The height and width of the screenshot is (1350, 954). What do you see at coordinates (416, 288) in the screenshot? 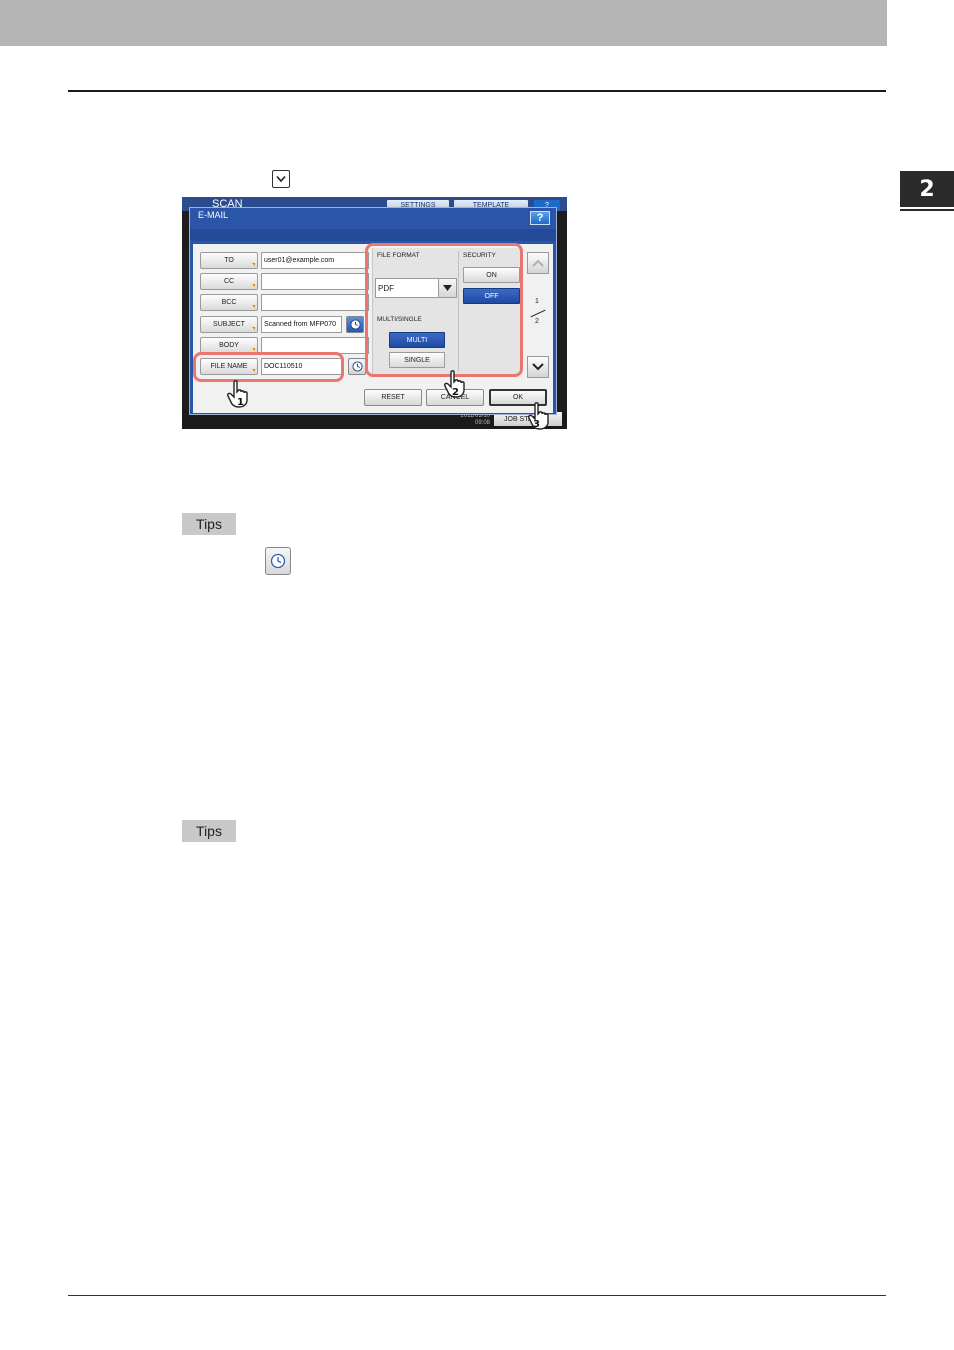
I see `file-format-select: PDF` at bounding box center [416, 288].